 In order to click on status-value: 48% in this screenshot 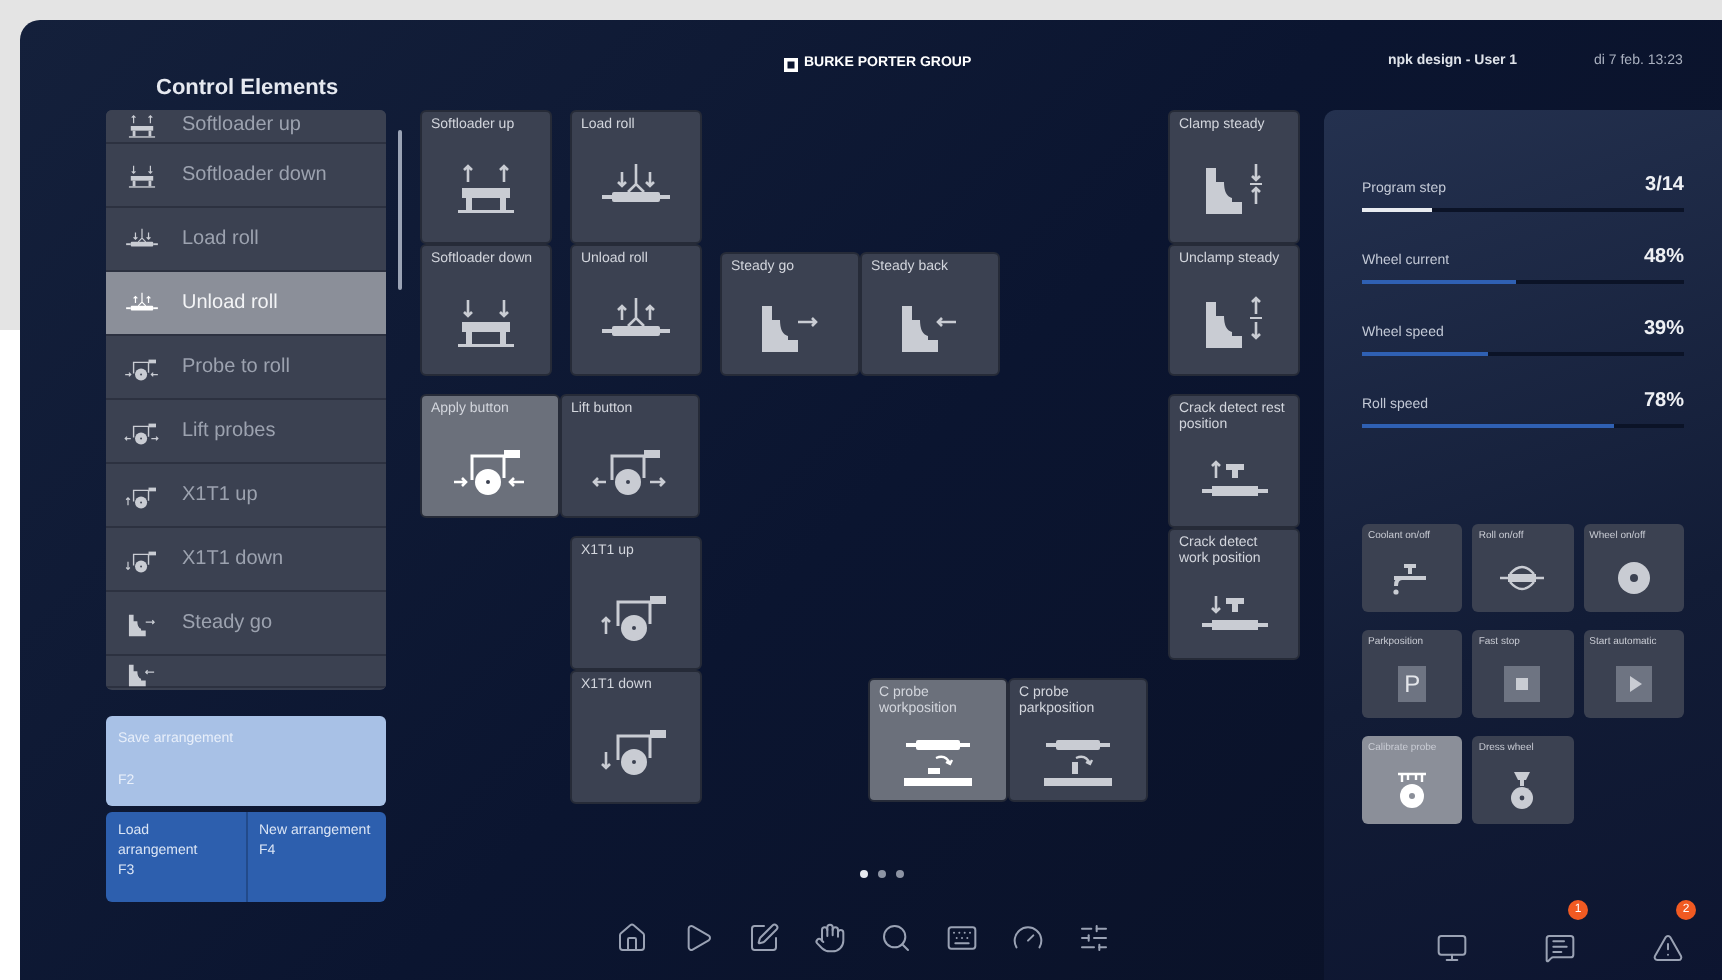, I will do `click(1663, 258)`.